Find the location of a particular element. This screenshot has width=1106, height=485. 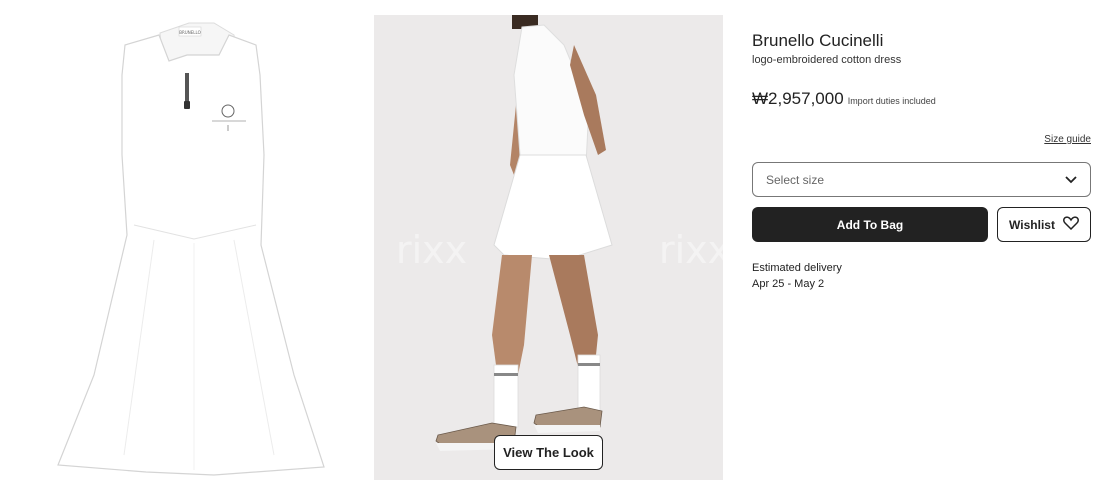

wishlist-button: Wishlist is located at coordinates (1044, 224).